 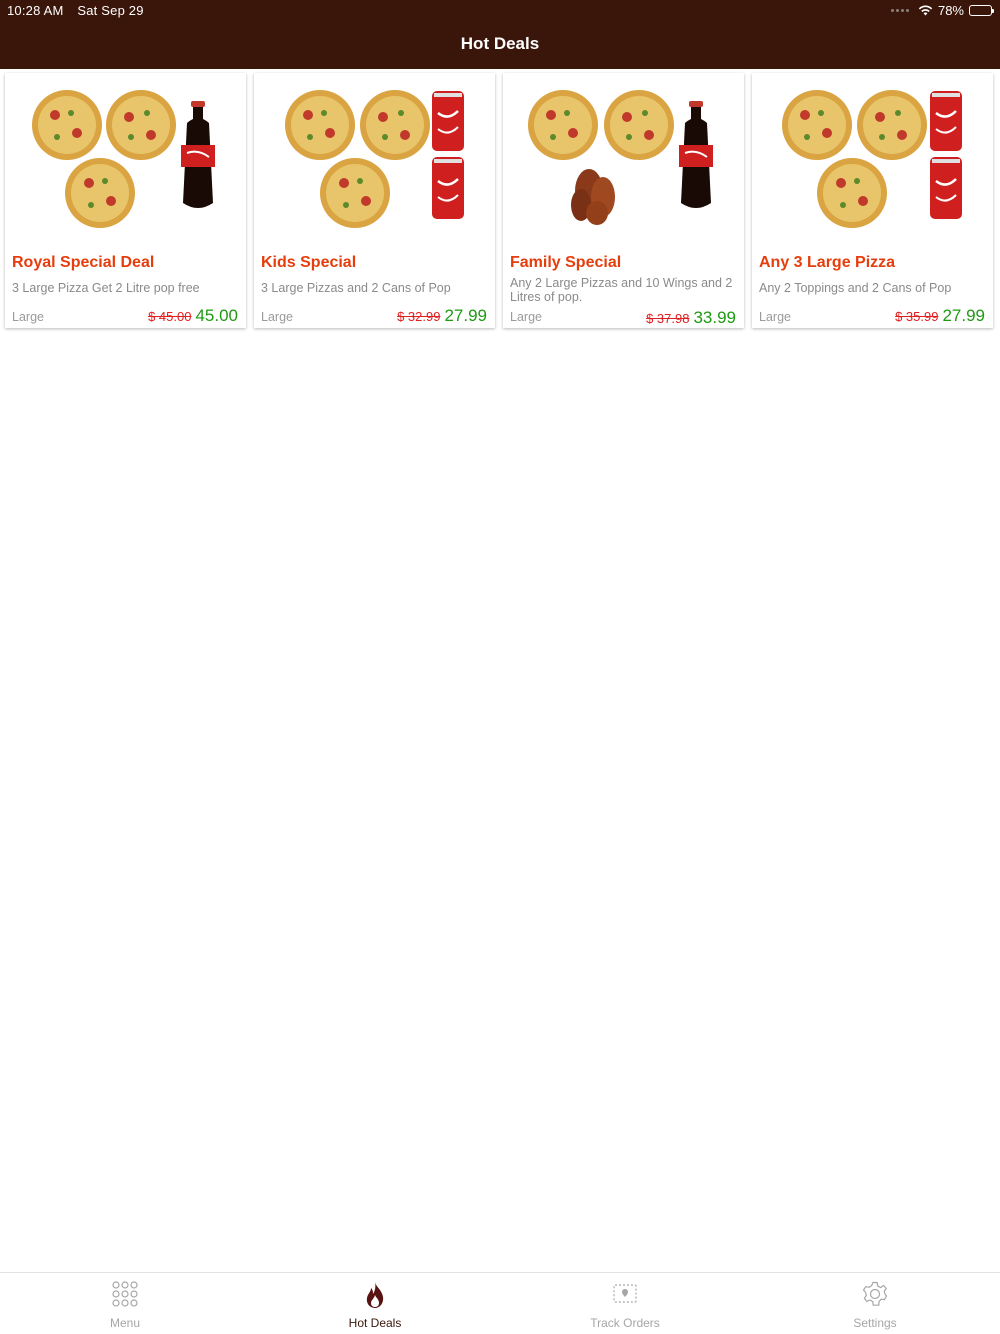 I want to click on page-title: Hot Deals, so click(x=500, y=43).